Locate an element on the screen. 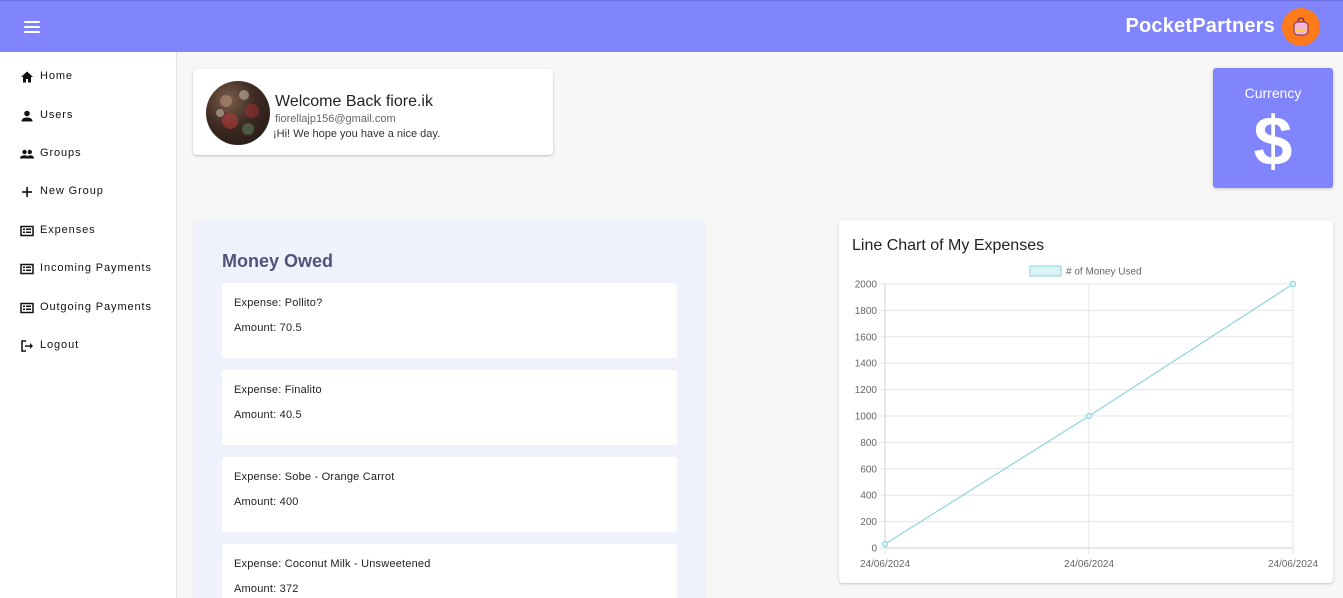  user-icon is located at coordinates (27, 116).